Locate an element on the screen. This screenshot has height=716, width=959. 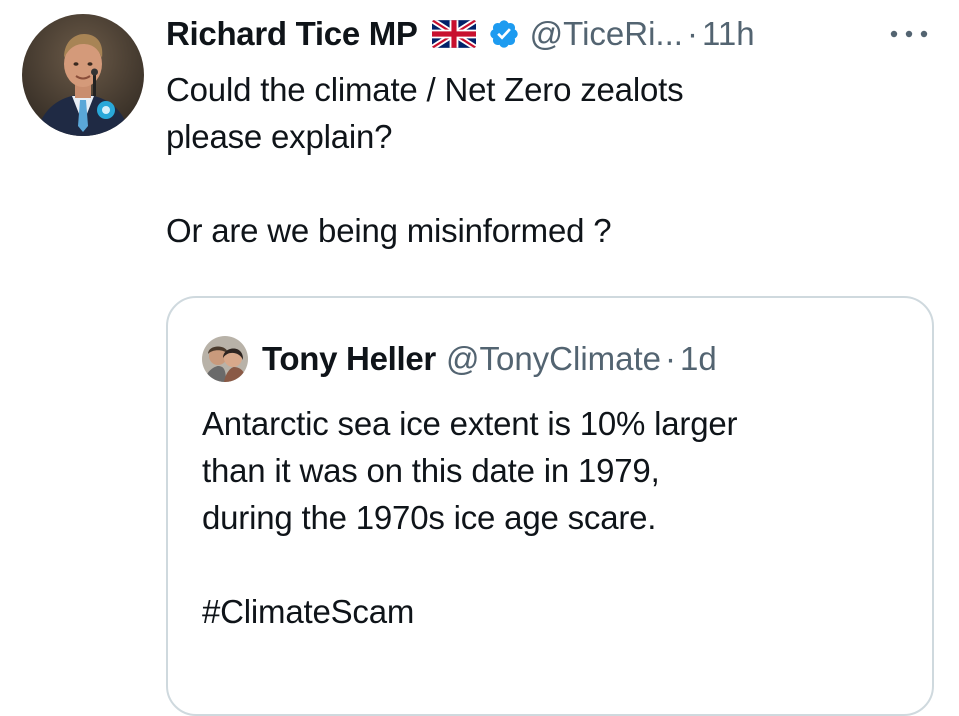
hashtag-link: #ClimateScam is located at coordinates (552, 611).